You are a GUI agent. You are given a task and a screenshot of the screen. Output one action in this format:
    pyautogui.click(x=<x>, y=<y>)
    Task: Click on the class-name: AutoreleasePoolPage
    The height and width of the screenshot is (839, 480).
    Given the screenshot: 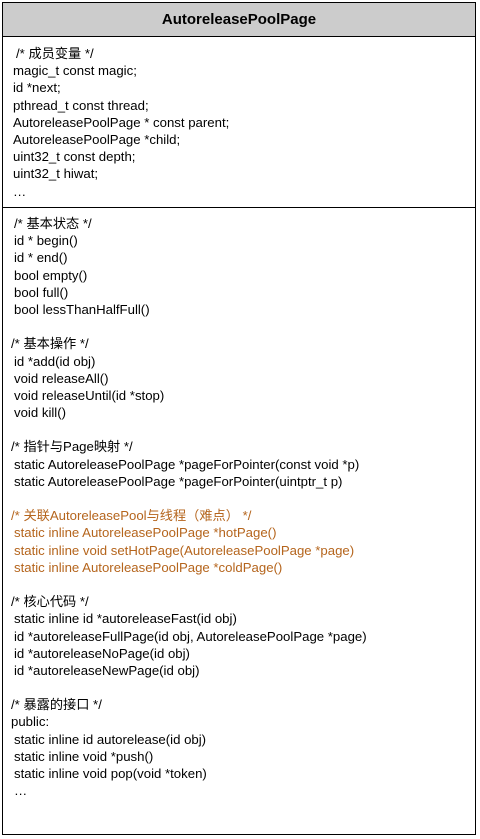 What is the action you would take?
    pyautogui.click(x=239, y=20)
    